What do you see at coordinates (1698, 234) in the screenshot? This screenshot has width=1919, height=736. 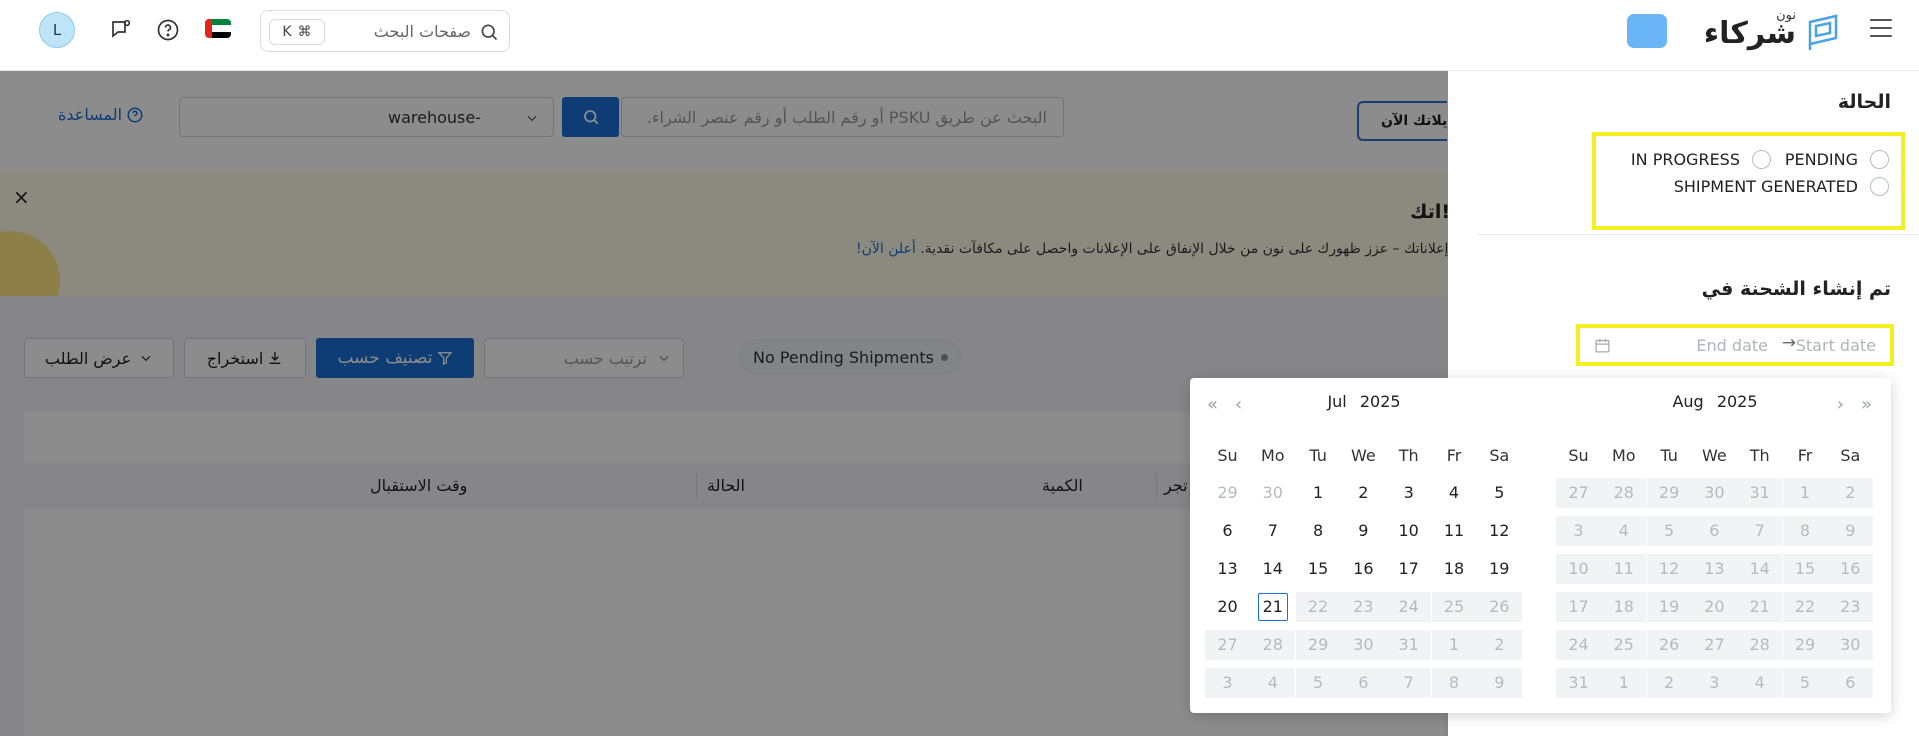 I see `divider` at bounding box center [1698, 234].